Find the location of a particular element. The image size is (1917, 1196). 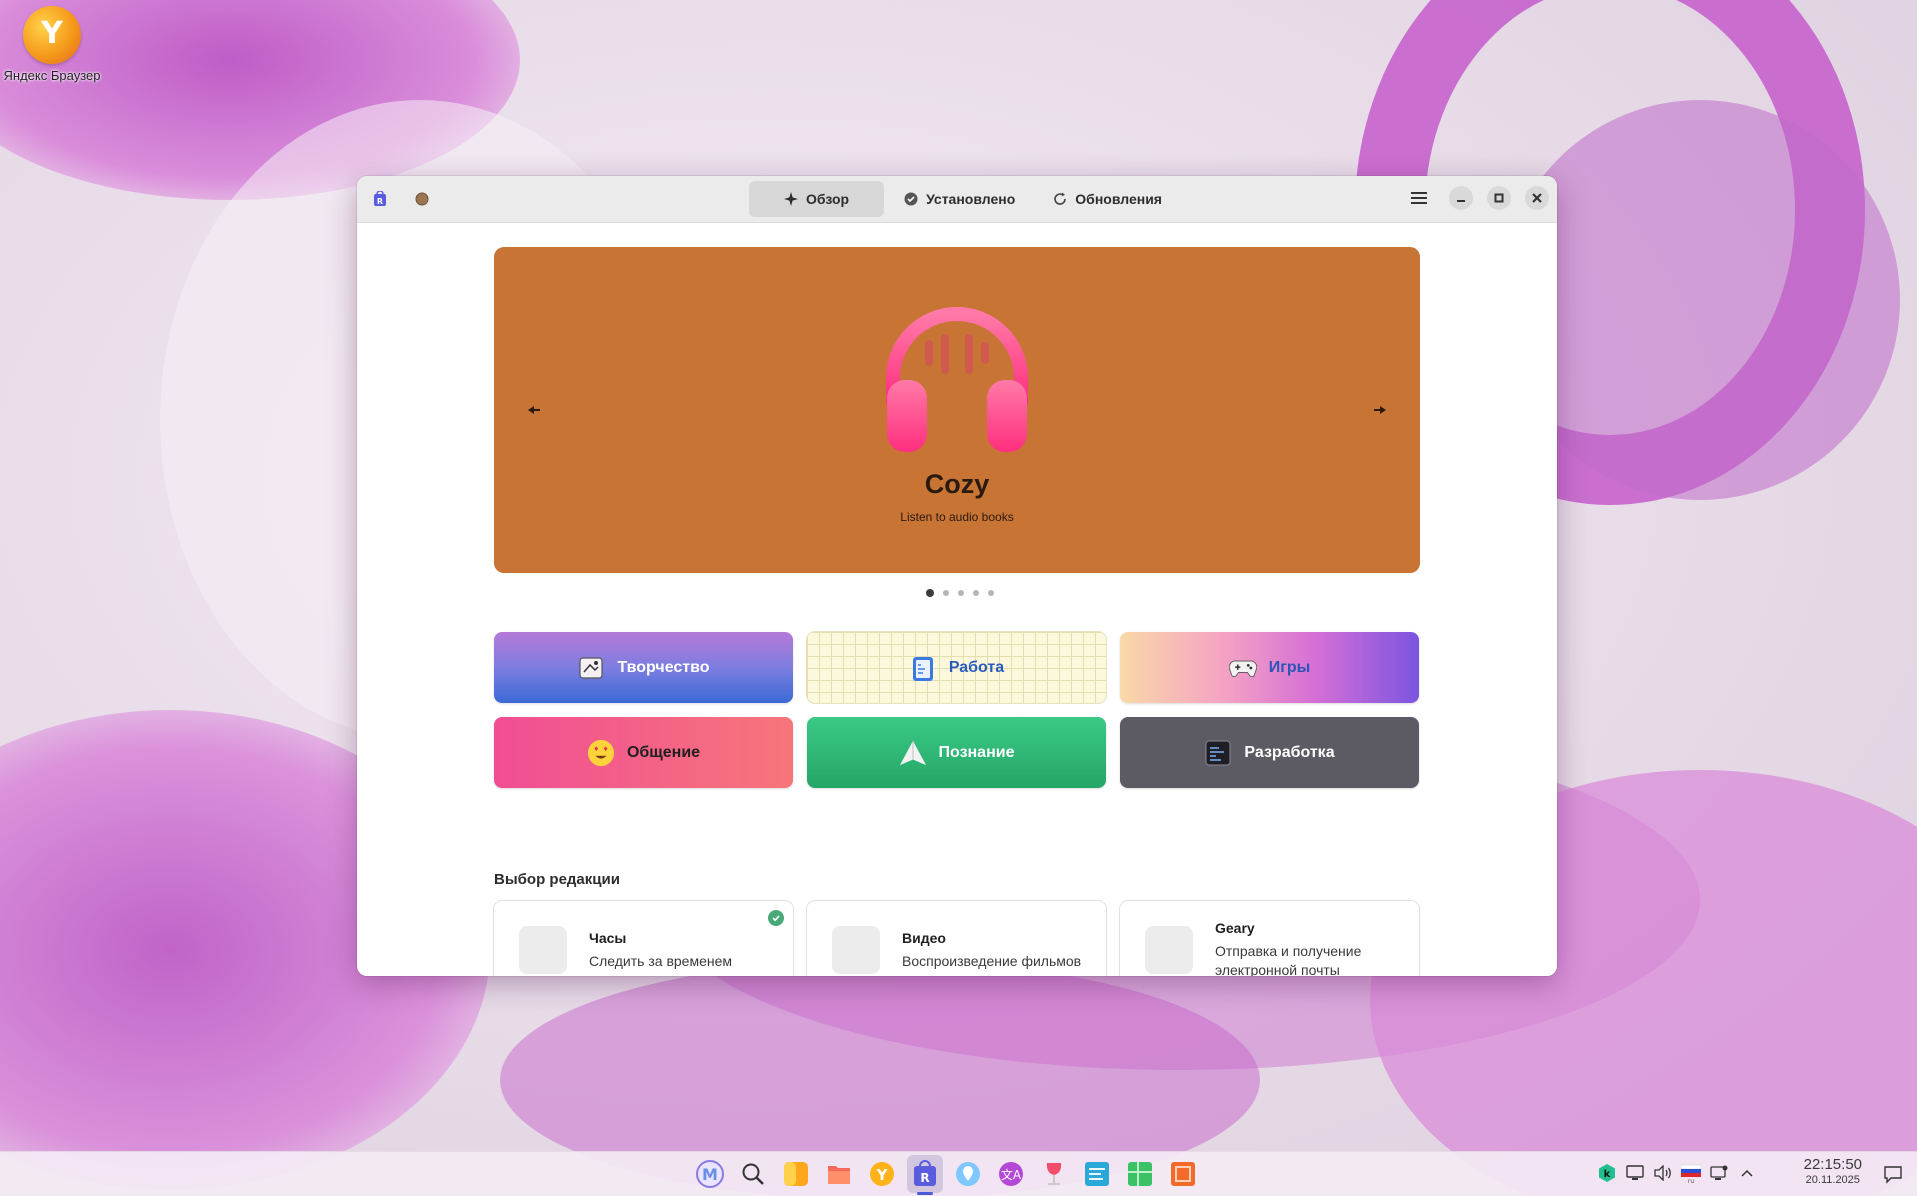

category-dev: Разработка is located at coordinates (1269, 752).